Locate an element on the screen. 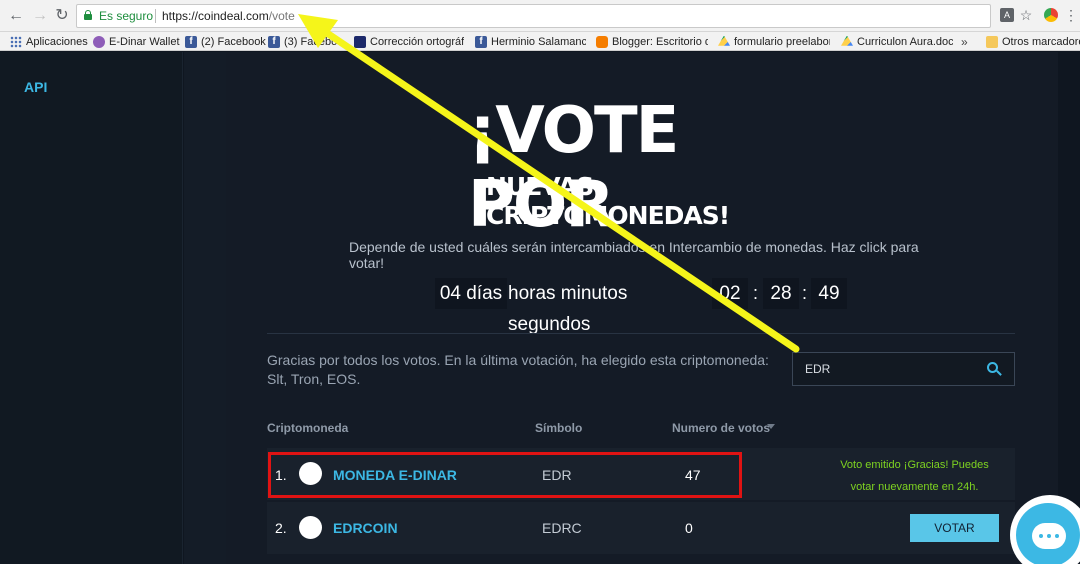 This screenshot has width=1080, height=564. bookmark-curriculum: Curriculon Aura.docx is located at coordinates (897, 41).